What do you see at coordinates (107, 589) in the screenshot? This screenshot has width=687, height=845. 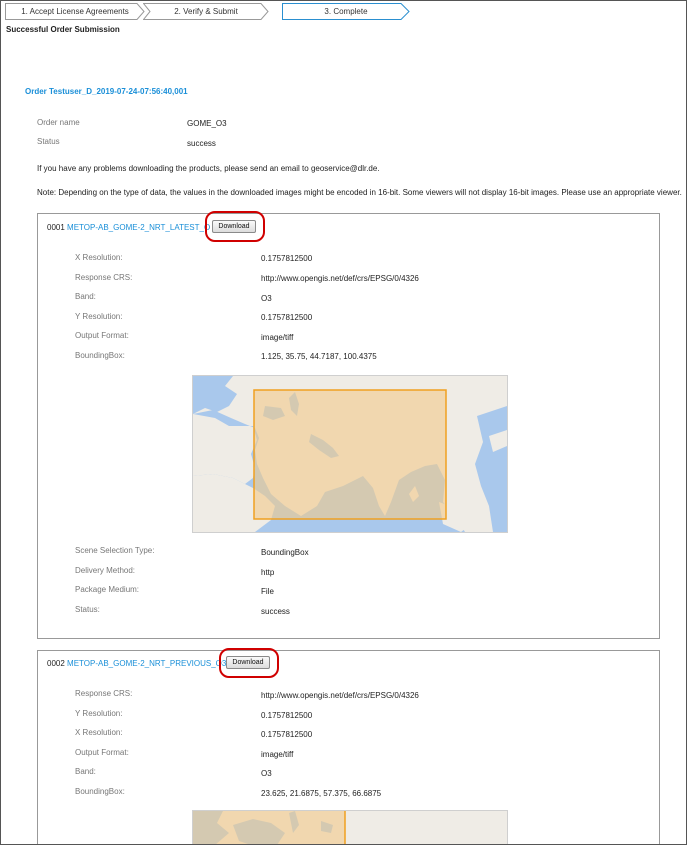 I see `field-label: Package Medium:` at bounding box center [107, 589].